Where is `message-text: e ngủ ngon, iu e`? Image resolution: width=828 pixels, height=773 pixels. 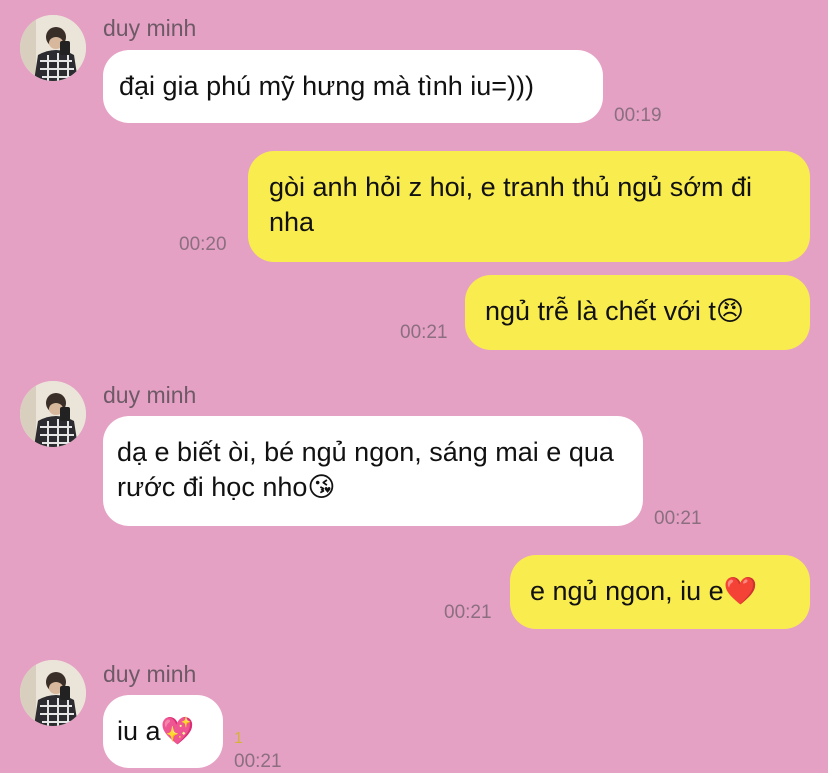
message-text: e ngủ ngon, iu e is located at coordinates (627, 591).